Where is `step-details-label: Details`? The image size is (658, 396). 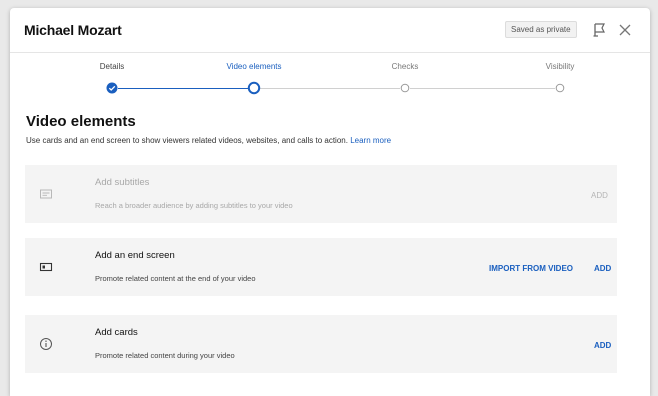 step-details-label: Details is located at coordinates (112, 66).